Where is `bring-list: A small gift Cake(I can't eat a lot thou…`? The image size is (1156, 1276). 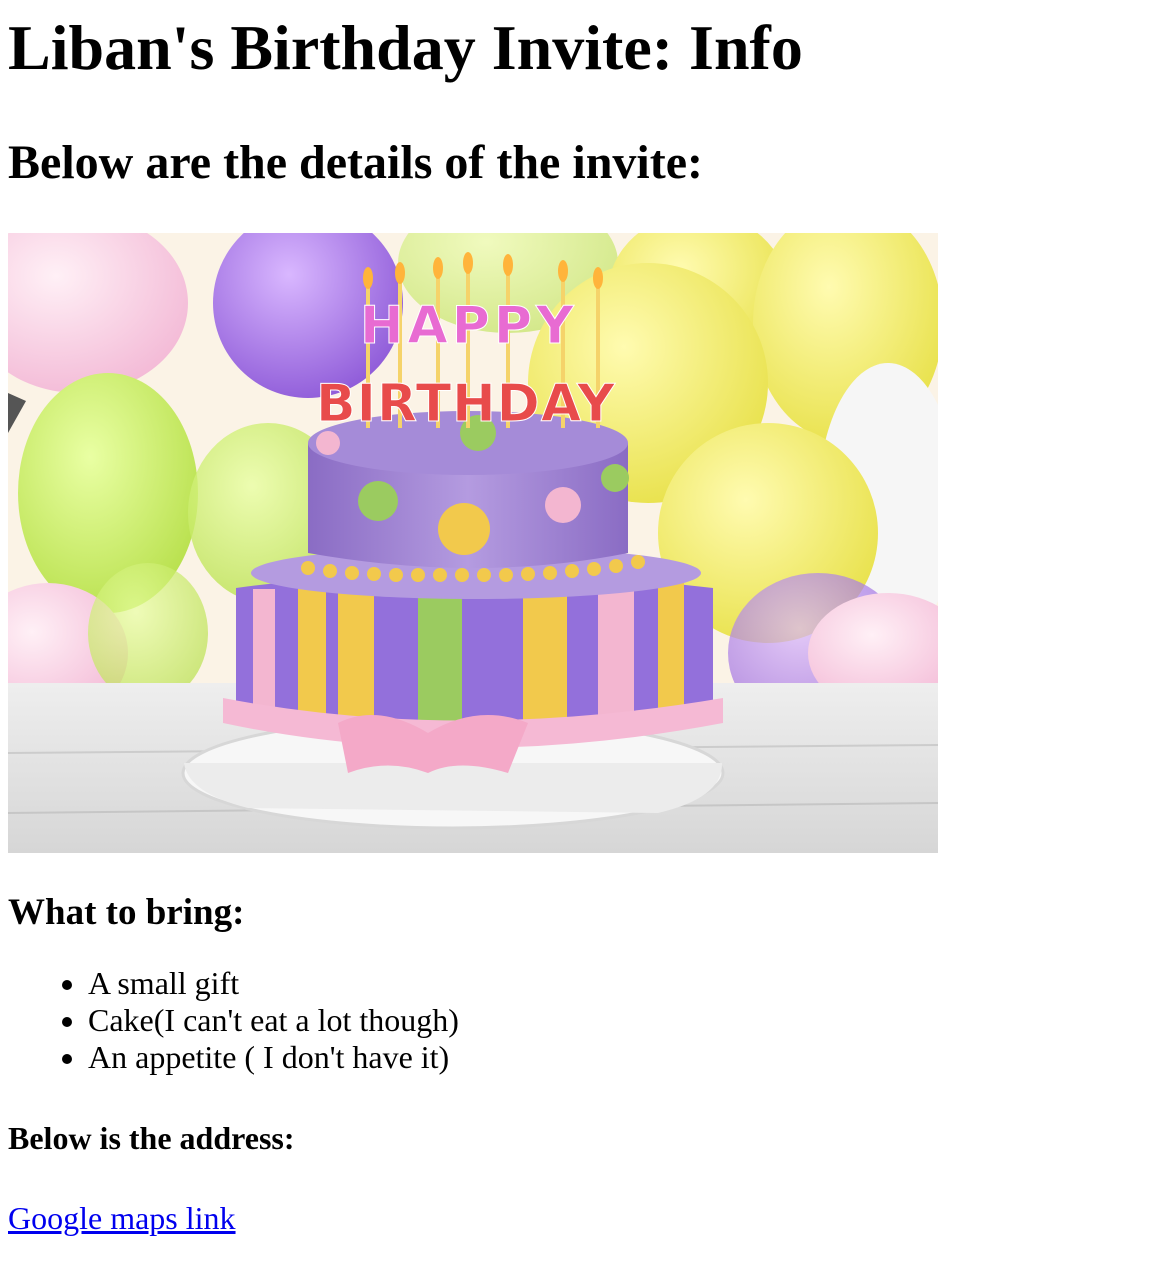 bring-list: A small gift Cake(I can't eat a lot thou… is located at coordinates (578, 1020).